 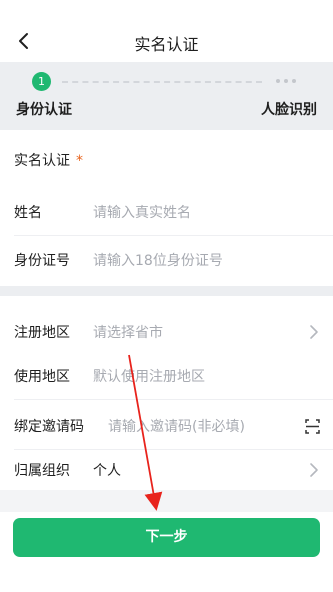 I want to click on invite-code-label: 绑定邀请码, so click(x=49, y=427).